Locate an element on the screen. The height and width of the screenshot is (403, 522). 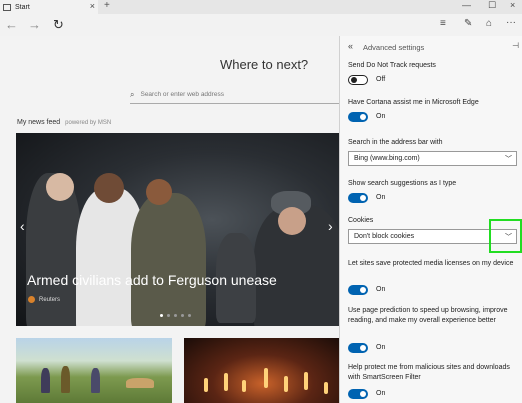
do-not-track-state: Off is located at coordinates (381, 79).